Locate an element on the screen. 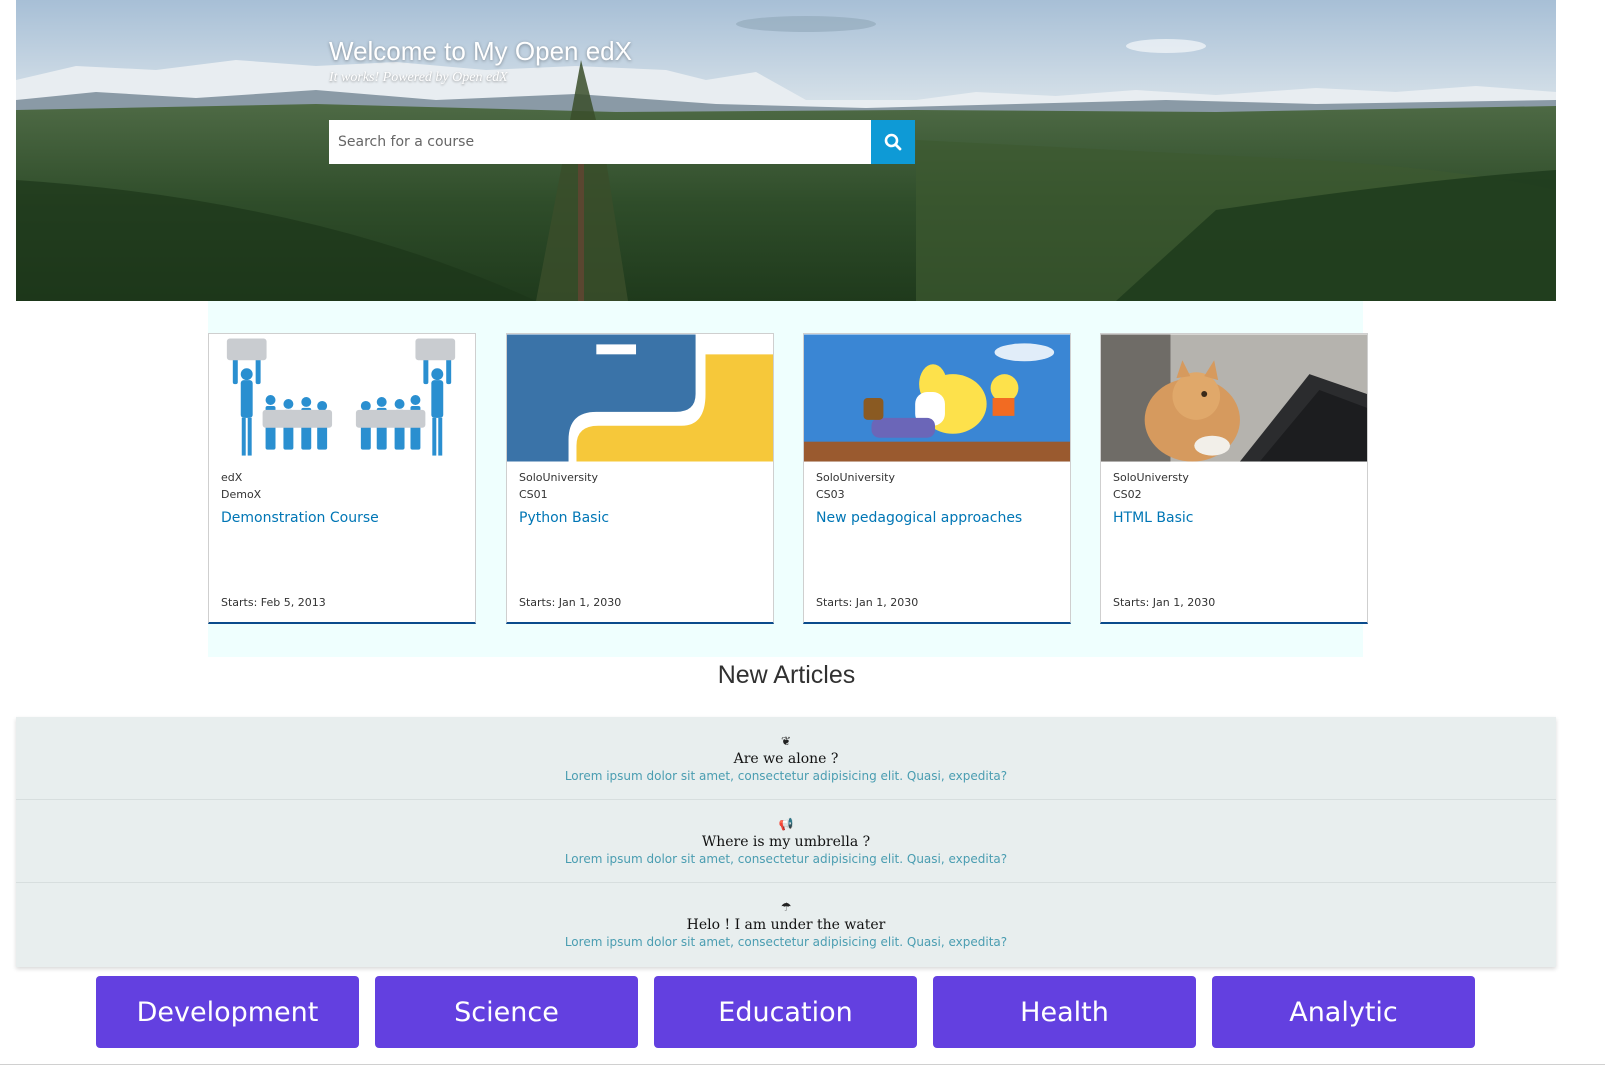  article-title: Helo ! I am under the water is located at coordinates (786, 925).